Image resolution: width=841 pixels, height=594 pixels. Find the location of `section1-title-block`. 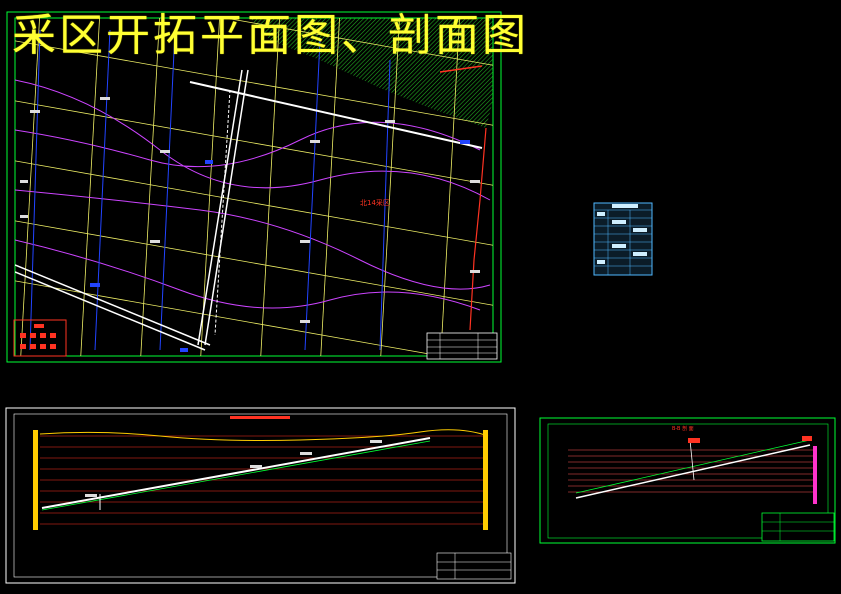

section1-title-block is located at coordinates (474, 566).